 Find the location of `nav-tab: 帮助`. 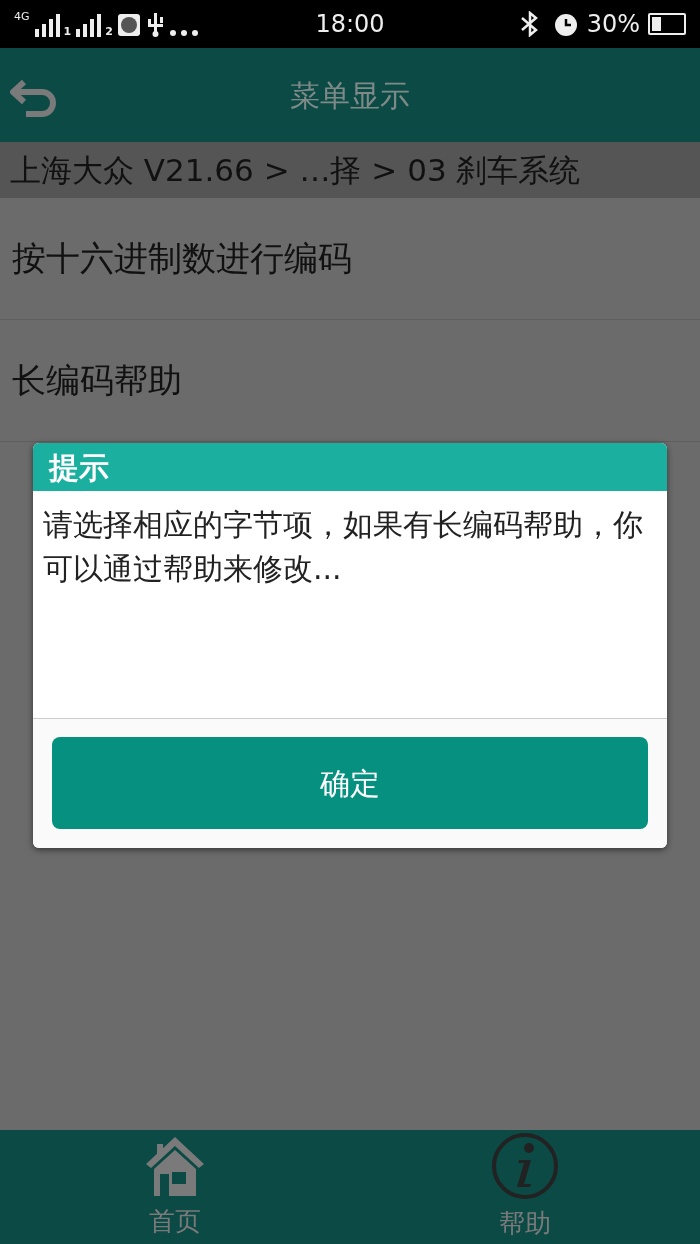

nav-tab: 帮助 is located at coordinates (525, 1187).